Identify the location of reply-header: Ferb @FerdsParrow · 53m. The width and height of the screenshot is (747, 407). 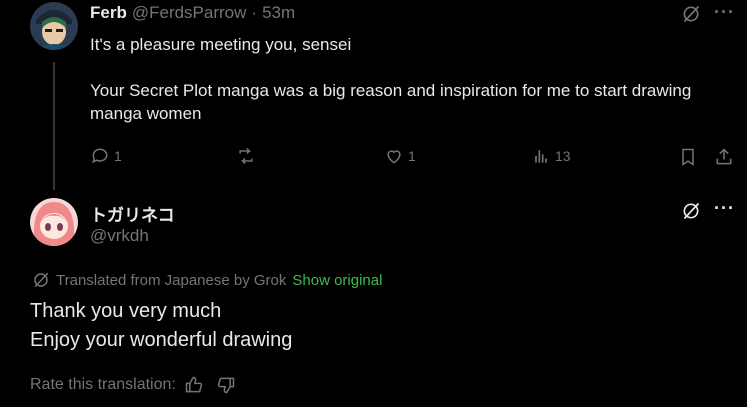
(192, 13).